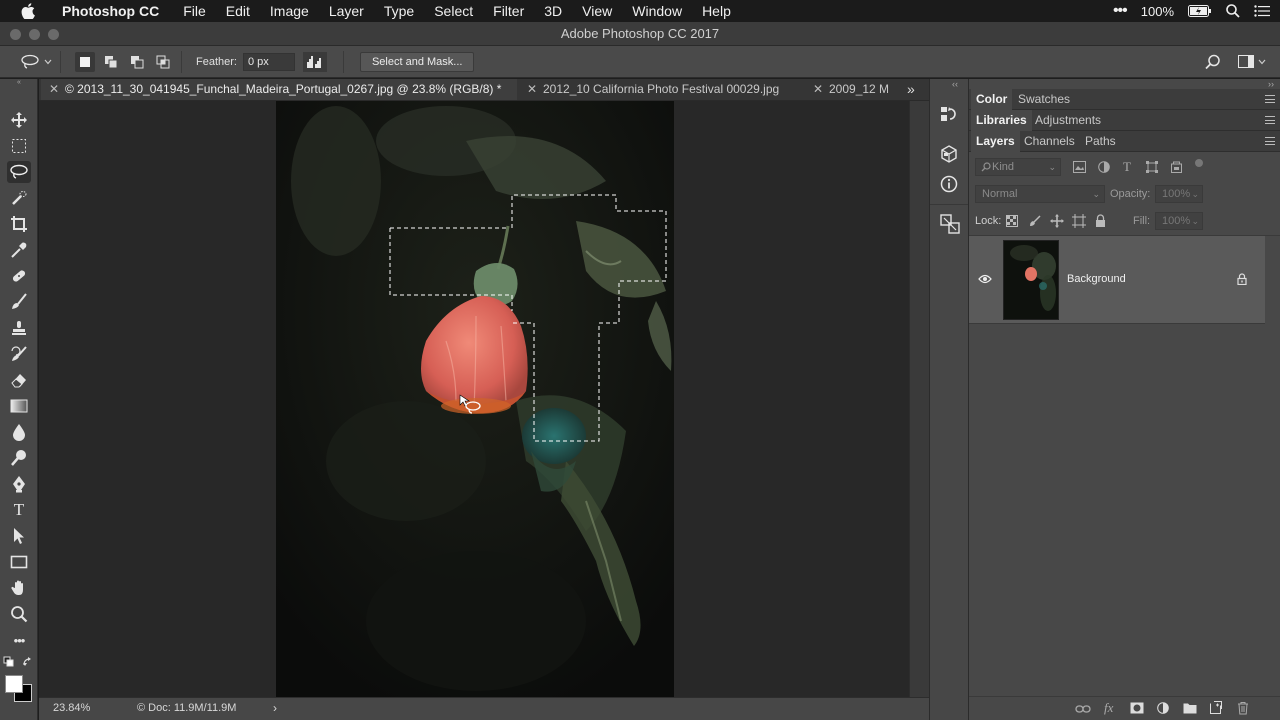  What do you see at coordinates (19, 224) in the screenshot?
I see `crop-tool` at bounding box center [19, 224].